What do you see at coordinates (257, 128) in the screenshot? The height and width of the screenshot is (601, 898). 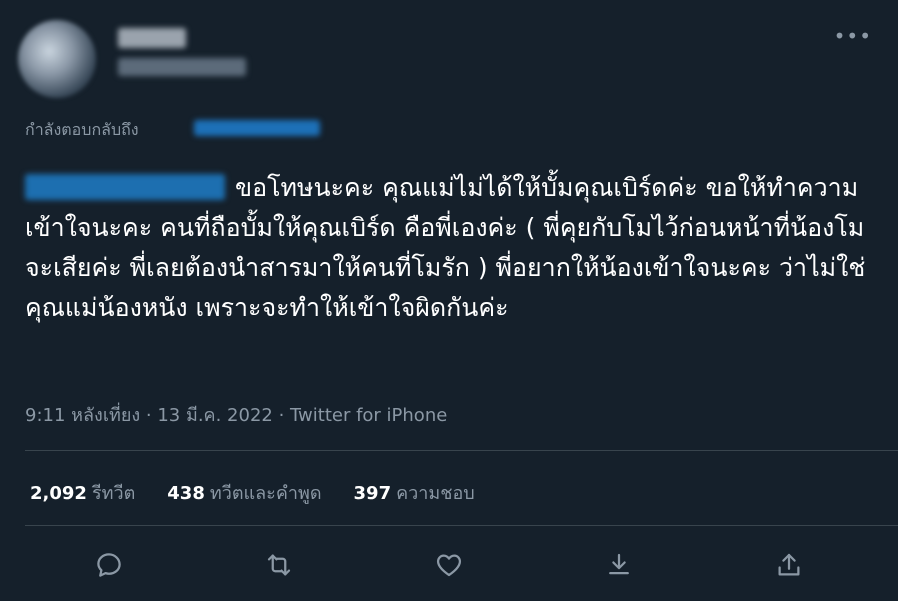 I see `reply-mention-redacted` at bounding box center [257, 128].